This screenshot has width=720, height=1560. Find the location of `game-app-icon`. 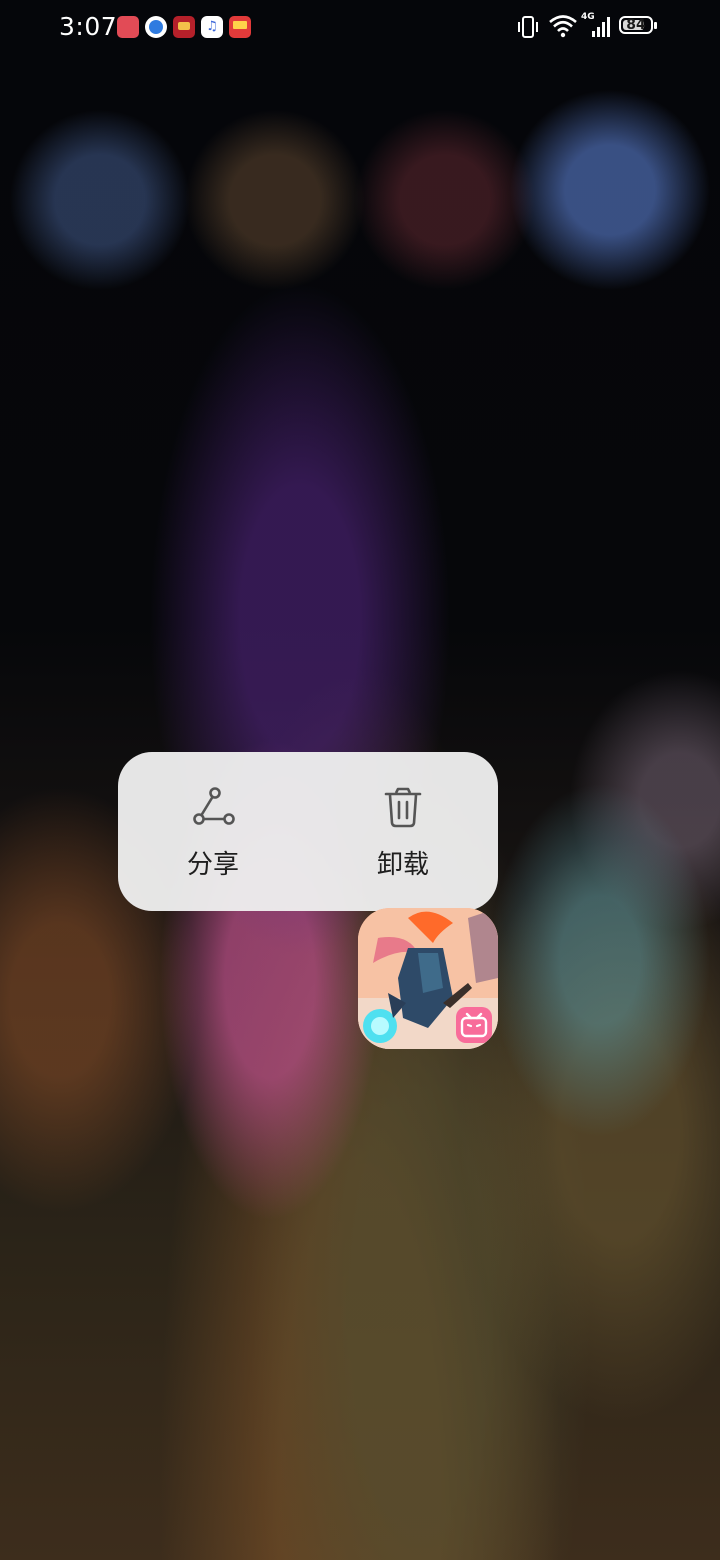

game-app-icon is located at coordinates (428, 978).